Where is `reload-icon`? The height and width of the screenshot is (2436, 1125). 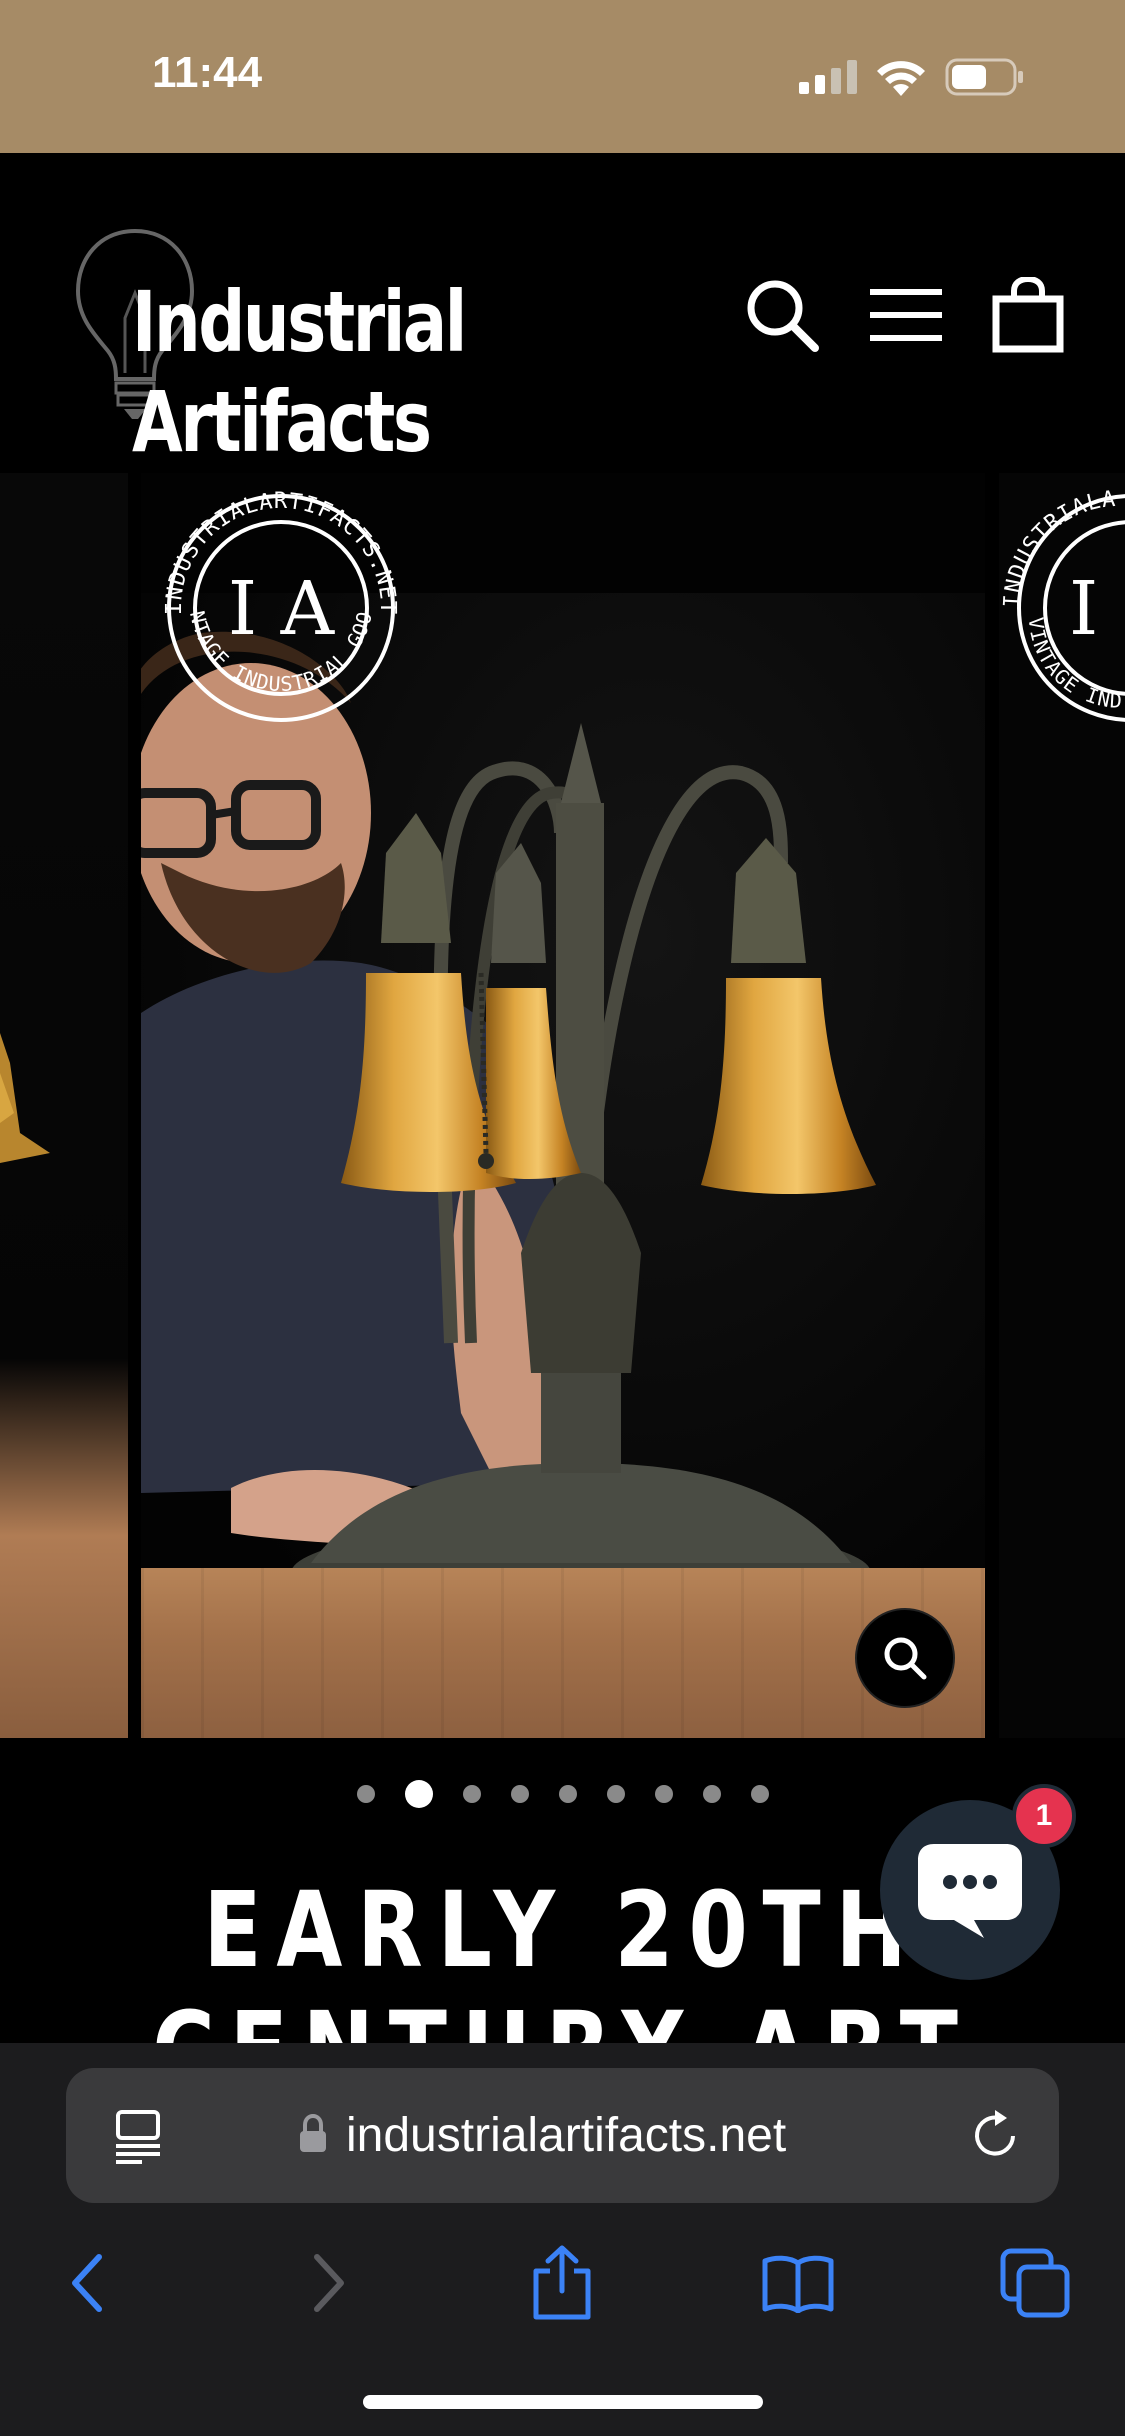
reload-icon is located at coordinates (996, 2136).